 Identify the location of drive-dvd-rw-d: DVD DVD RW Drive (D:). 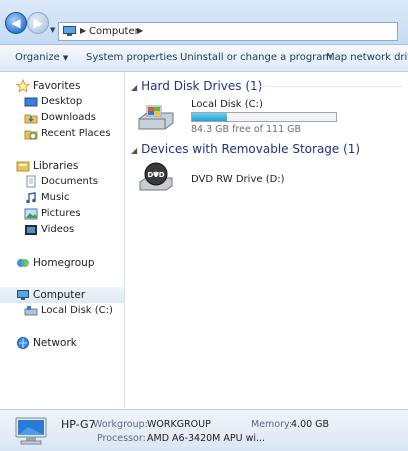
(237, 181).